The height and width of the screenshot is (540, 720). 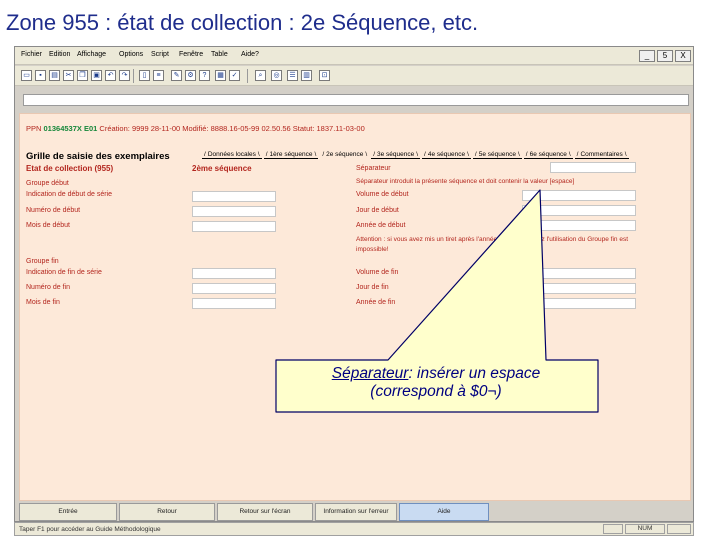 I want to click on window-controls: _ 5 X, so click(x=665, y=56).